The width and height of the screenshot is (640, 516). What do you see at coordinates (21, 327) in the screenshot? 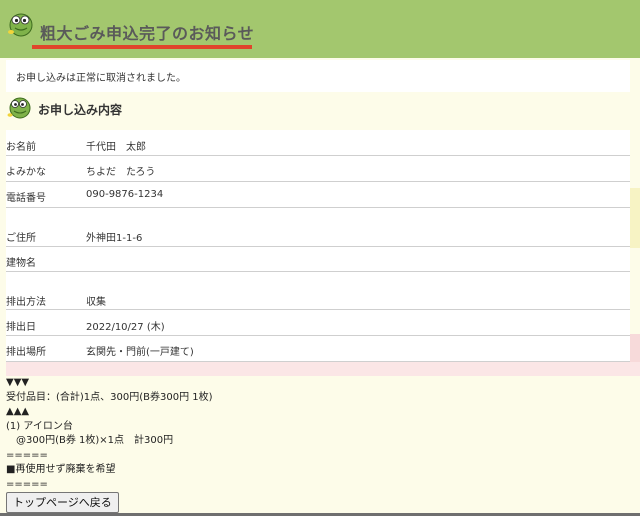
I see `row-label: 排出日` at bounding box center [21, 327].